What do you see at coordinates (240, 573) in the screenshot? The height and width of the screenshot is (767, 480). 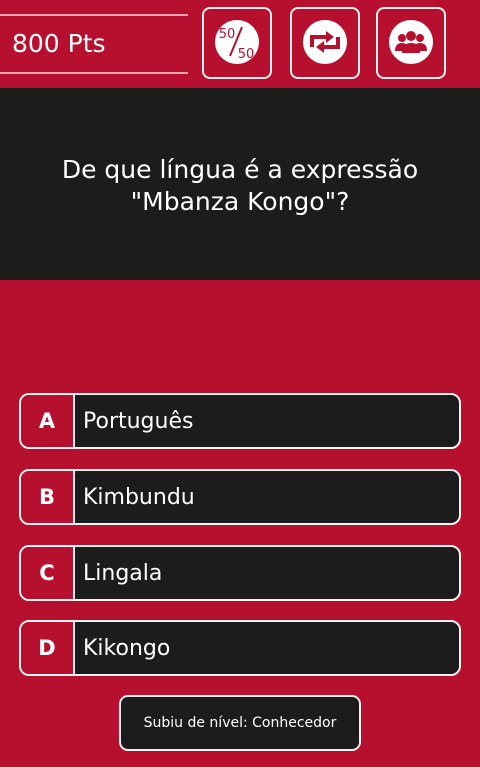 I see `answer-option-c: C Lingala` at bounding box center [240, 573].